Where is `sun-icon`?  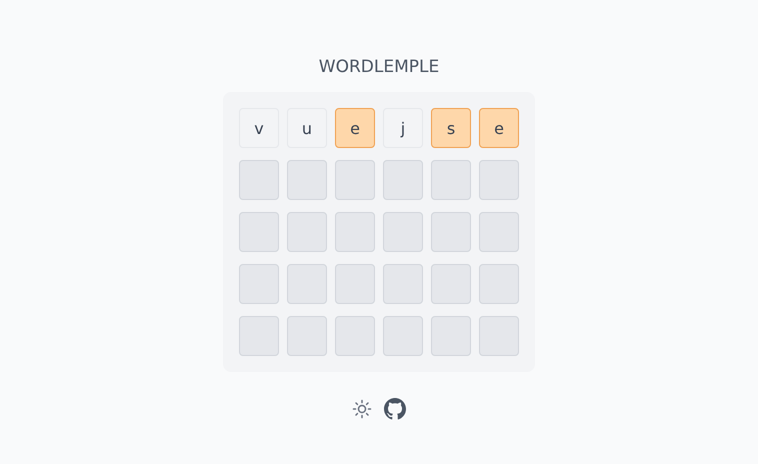 sun-icon is located at coordinates (362, 409).